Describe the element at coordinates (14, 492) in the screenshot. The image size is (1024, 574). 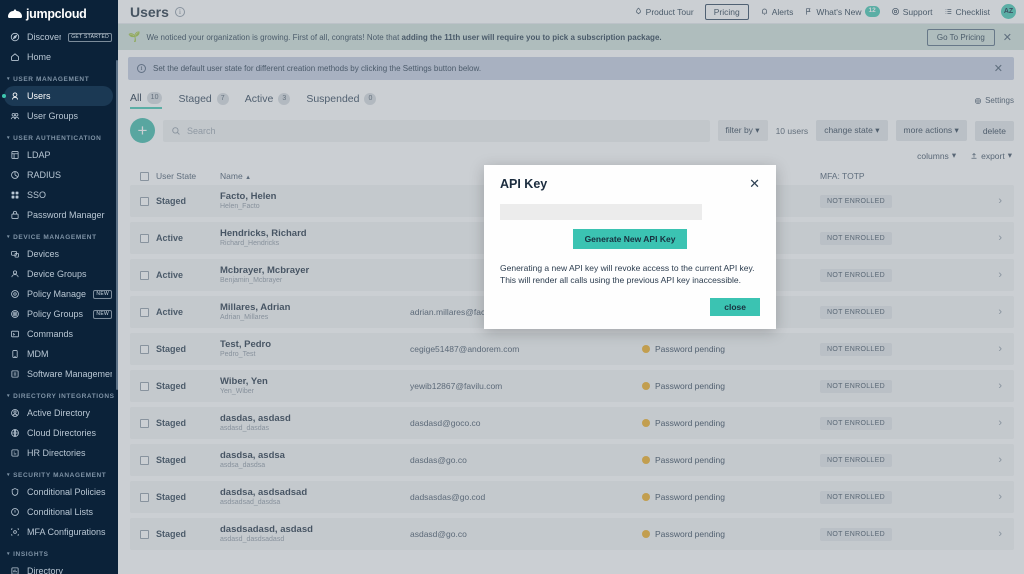
I see `shield-icon` at that location.